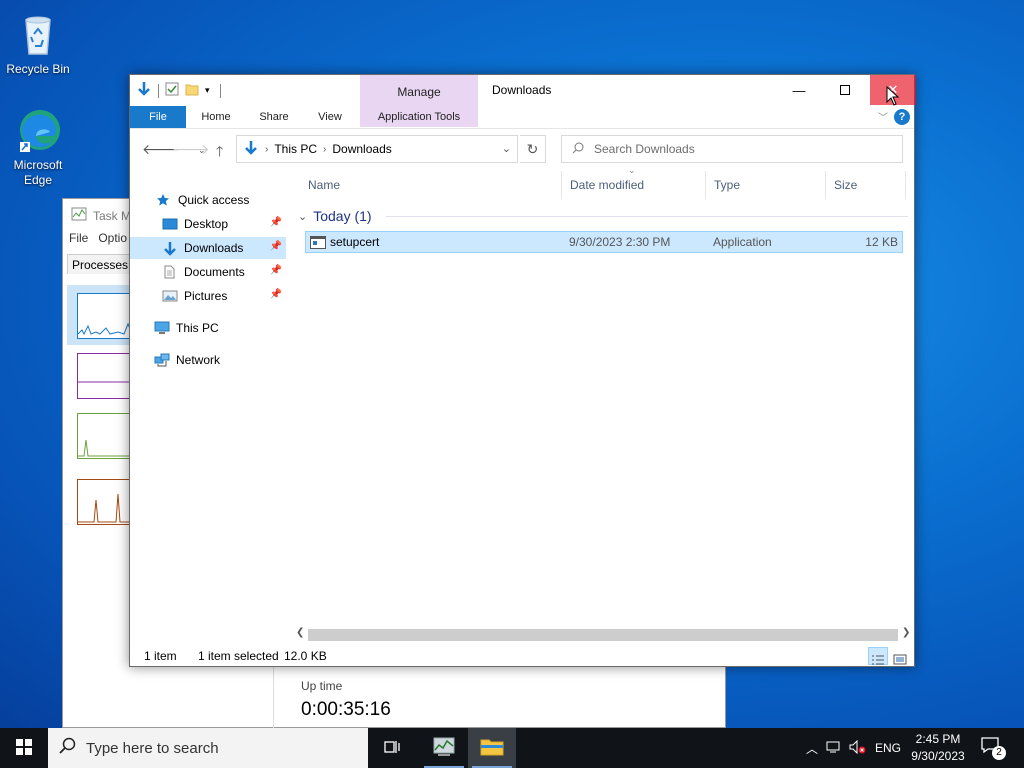 Image resolution: width=1024 pixels, height=768 pixels. What do you see at coordinates (305, 656) in the screenshot?
I see `status-size: 12.0 KB` at bounding box center [305, 656].